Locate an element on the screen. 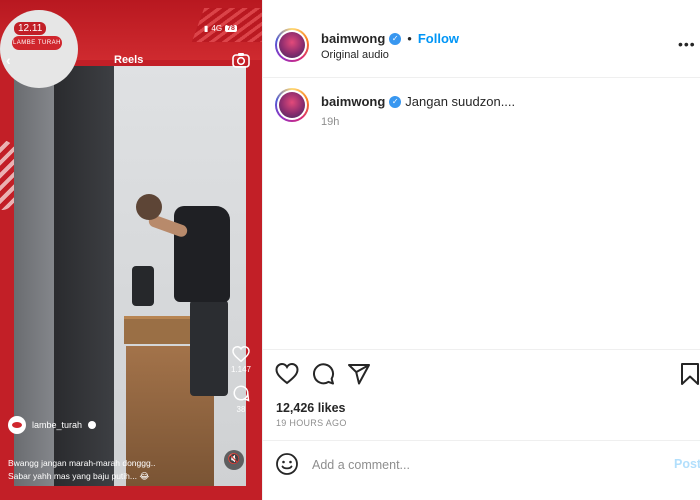 This screenshot has width=700, height=500. reel-user-avatar is located at coordinates (17, 425).